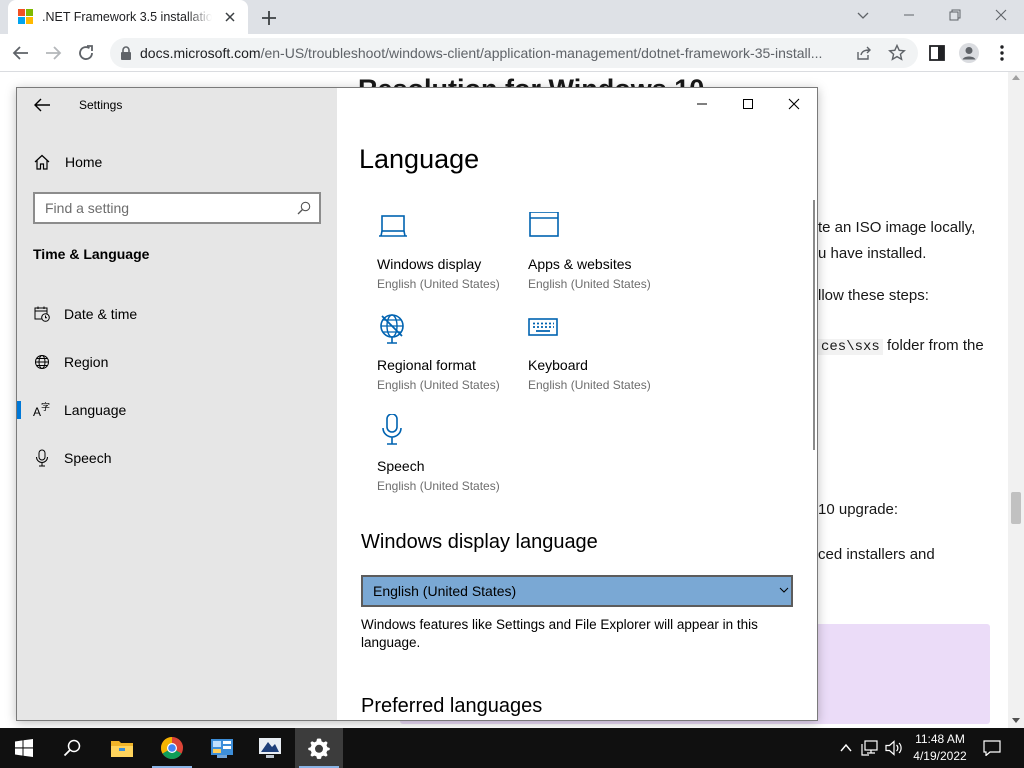 The image size is (1024, 768). I want to click on sidebar-item-speech: Speech, so click(177, 458).